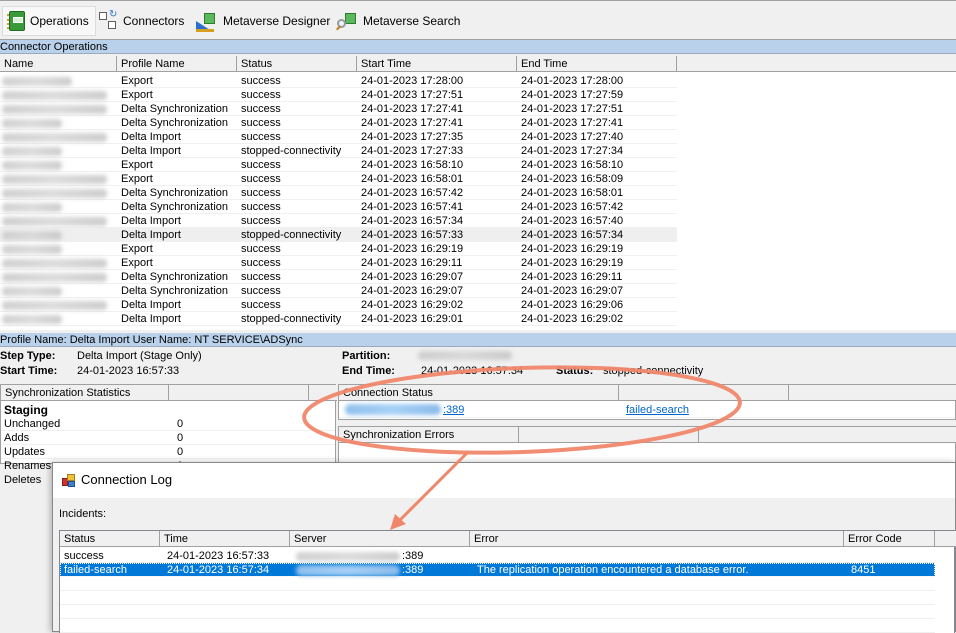  What do you see at coordinates (398, 21) in the screenshot?
I see `metaverse-search-button: Metaverse Search` at bounding box center [398, 21].